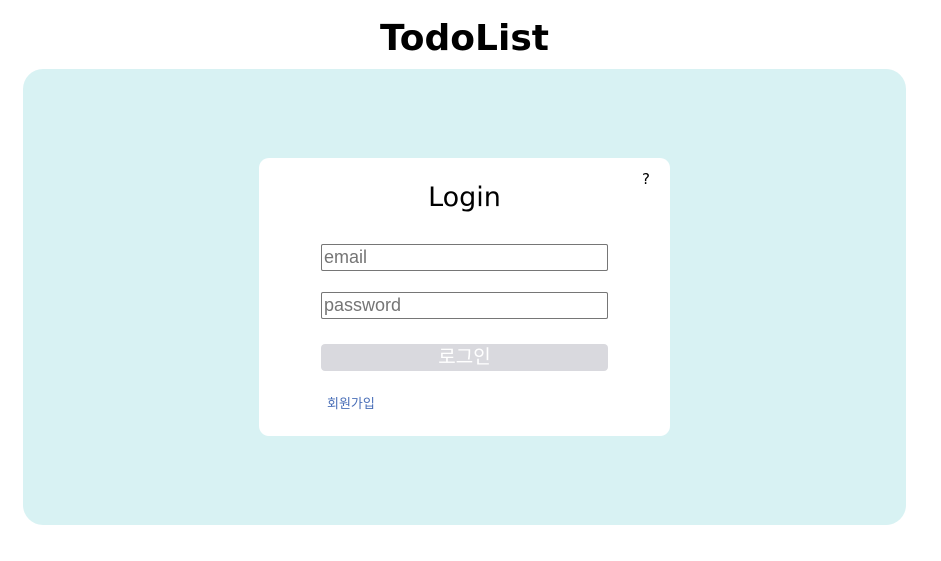 Image resolution: width=941 pixels, height=561 pixels. Describe the element at coordinates (464, 357) in the screenshot. I see `login-button: 로그인` at that location.